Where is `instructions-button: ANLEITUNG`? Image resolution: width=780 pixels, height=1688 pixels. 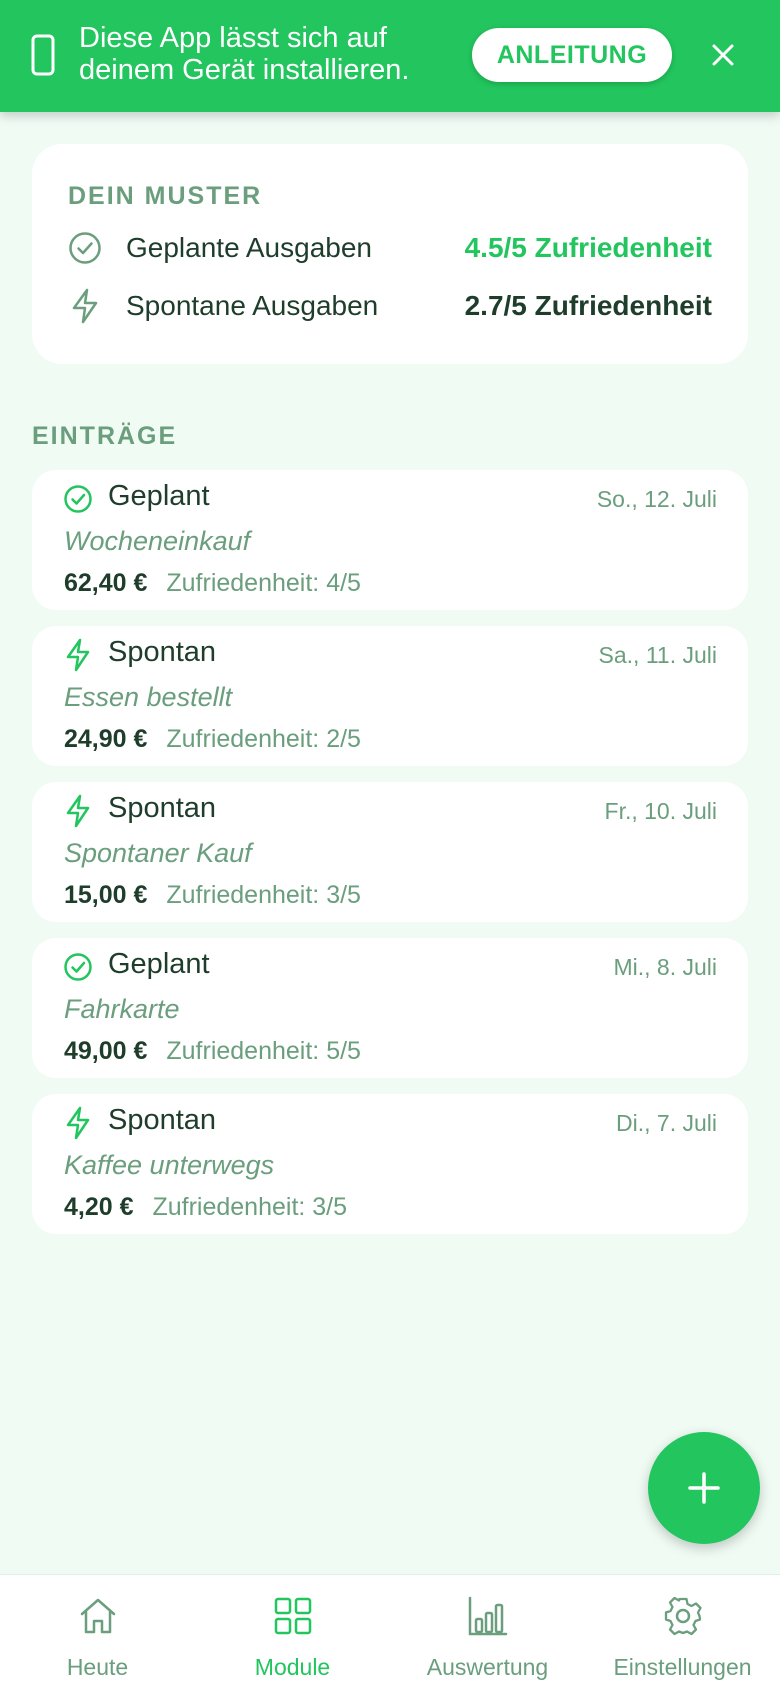
instructions-button: ANLEITUNG is located at coordinates (572, 55).